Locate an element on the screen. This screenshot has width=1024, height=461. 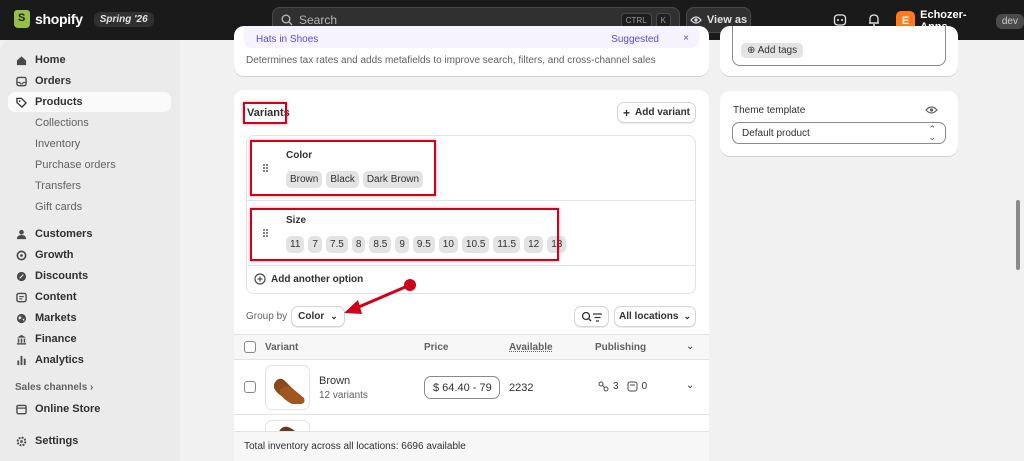
sidebar-item-label: Markets is located at coordinates (56, 318).